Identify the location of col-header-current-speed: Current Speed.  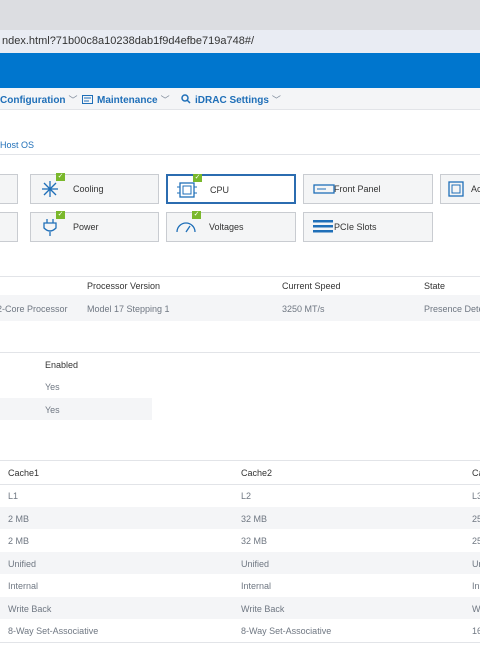
(311, 286).